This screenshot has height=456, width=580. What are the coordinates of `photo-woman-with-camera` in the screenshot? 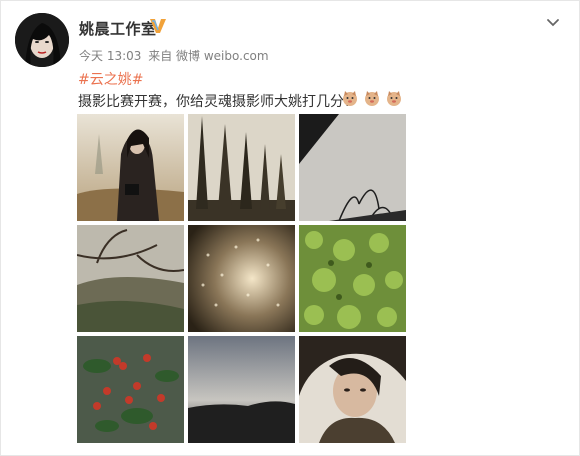 It's located at (130, 167).